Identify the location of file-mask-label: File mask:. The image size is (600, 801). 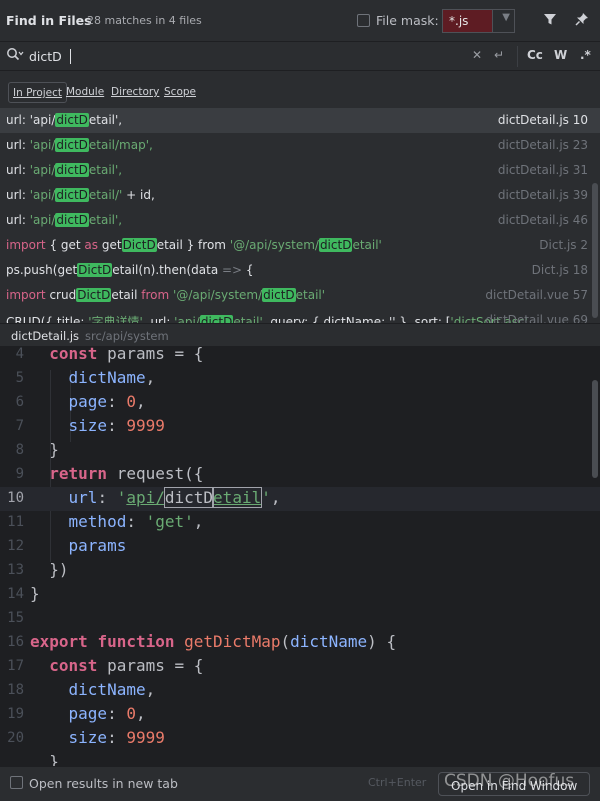
(407, 20).